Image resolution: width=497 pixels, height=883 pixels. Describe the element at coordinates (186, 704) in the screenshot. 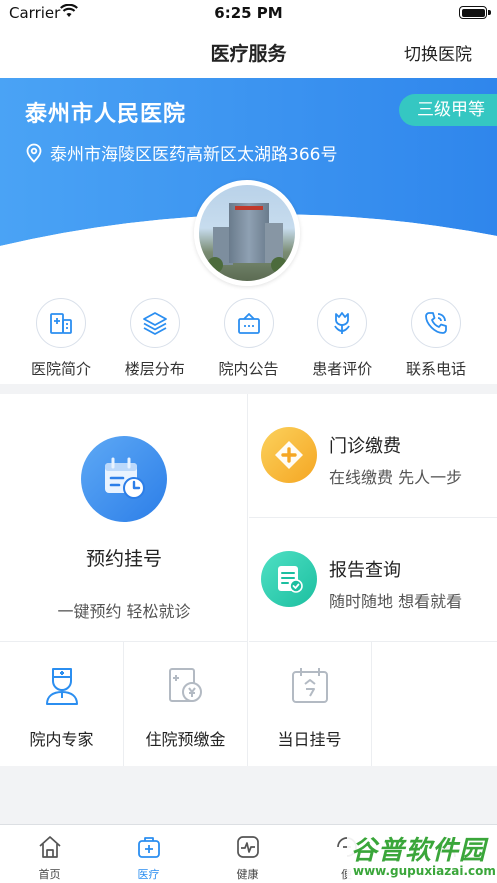

I see `inpatient-deposit-card: 住院预缴金` at that location.